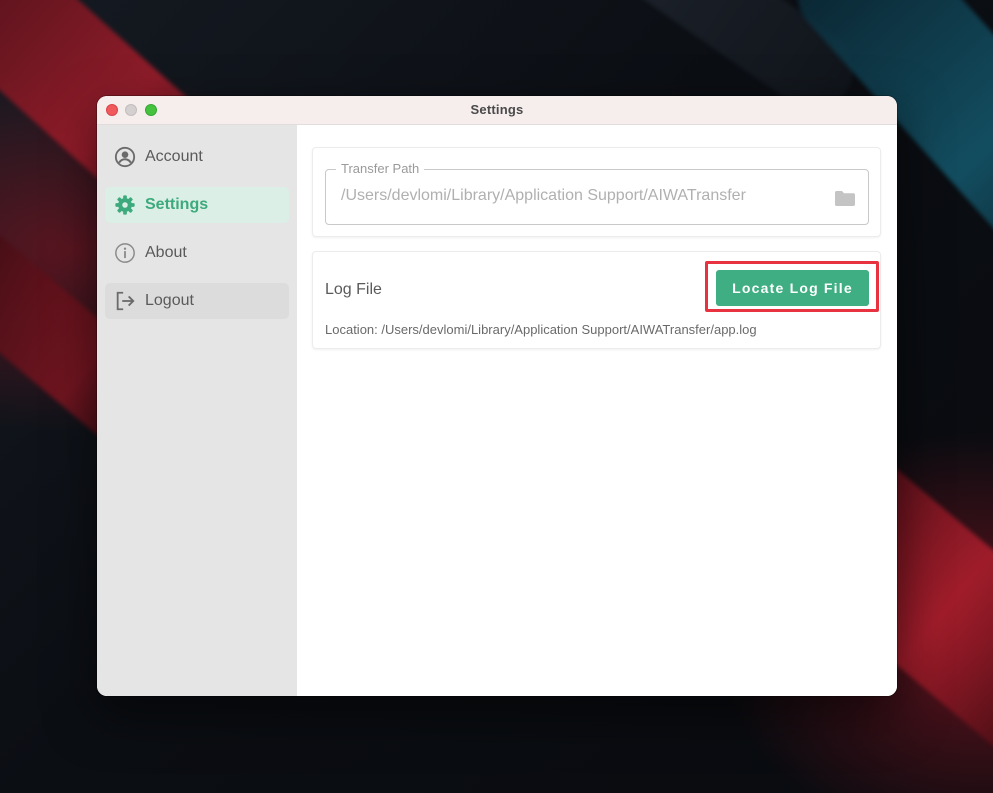  What do you see at coordinates (380, 168) in the screenshot?
I see `transfer-path-label: Transfer Path` at bounding box center [380, 168].